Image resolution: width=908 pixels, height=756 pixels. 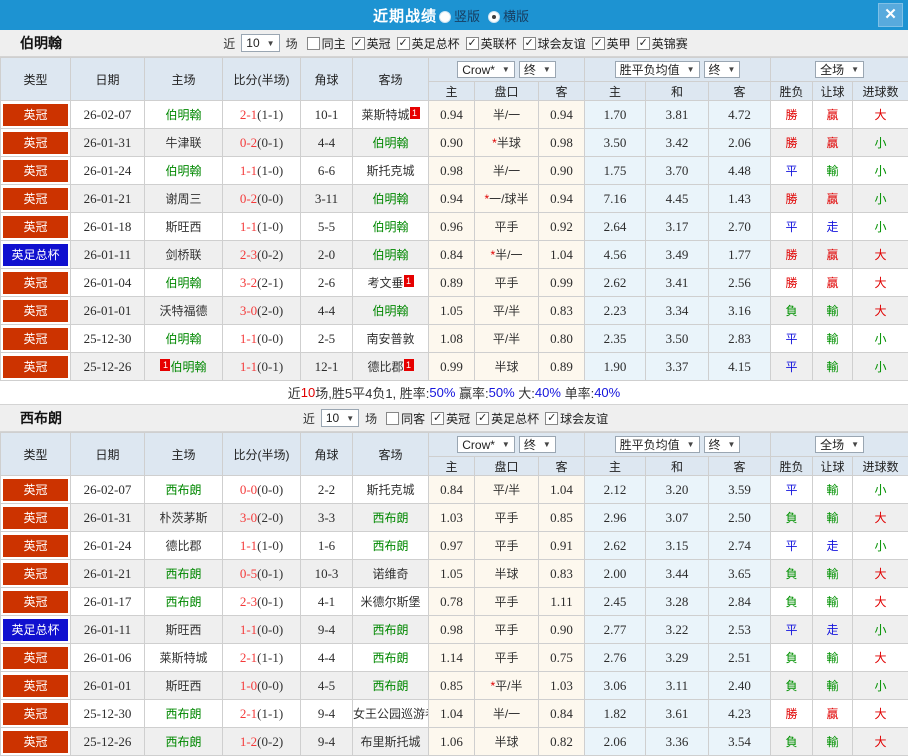 I want to click on score: 1-1(0-0), so click(x=262, y=630).